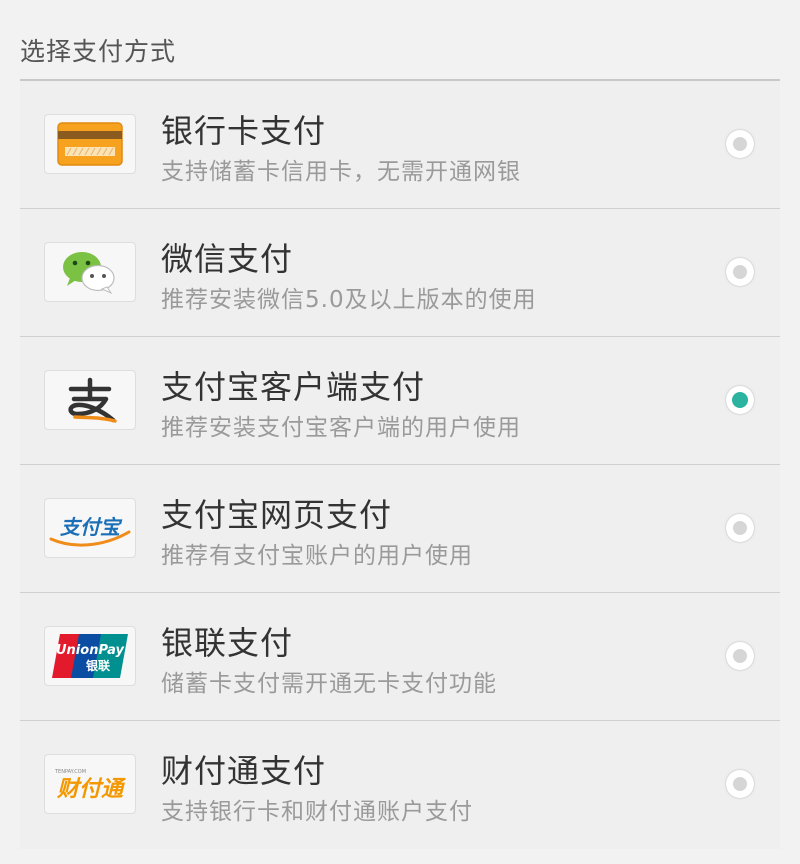 The image size is (800, 864). Describe the element at coordinates (317, 556) in the screenshot. I see `option-subtitle: 推荐有支付宝账户的用户使用` at that location.